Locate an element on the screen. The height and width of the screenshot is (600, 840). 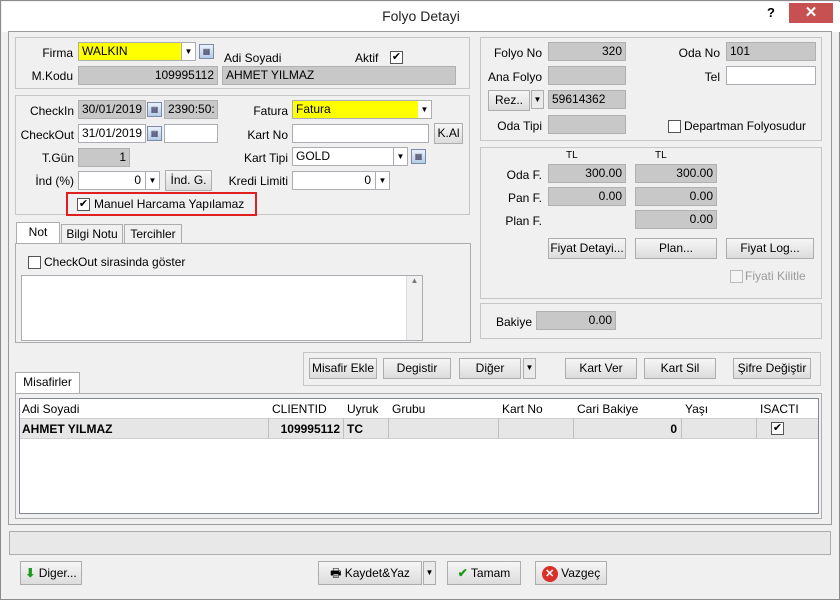
planf-field-2: 0.00 is located at coordinates (676, 219).